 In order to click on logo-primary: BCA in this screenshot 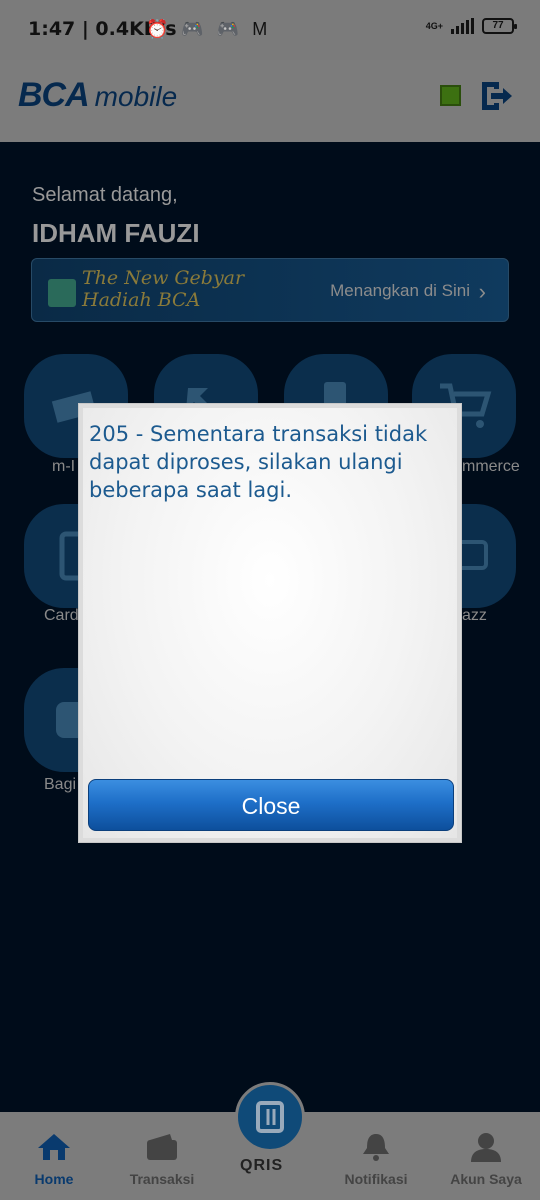, I will do `click(54, 95)`.